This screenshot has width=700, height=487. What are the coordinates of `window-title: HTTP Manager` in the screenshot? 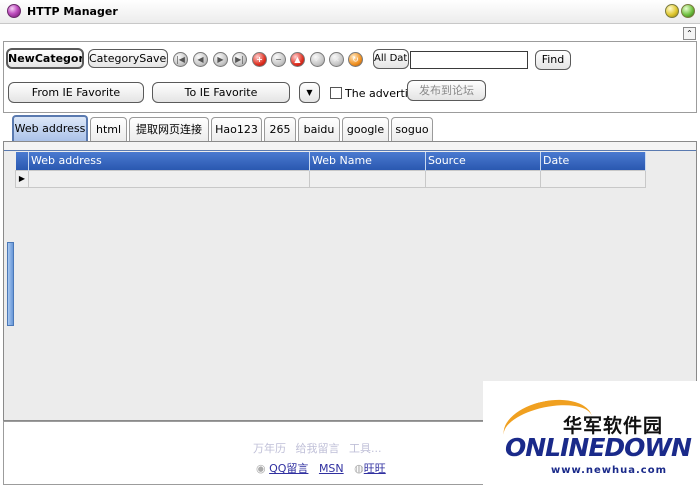 It's located at (72, 11).